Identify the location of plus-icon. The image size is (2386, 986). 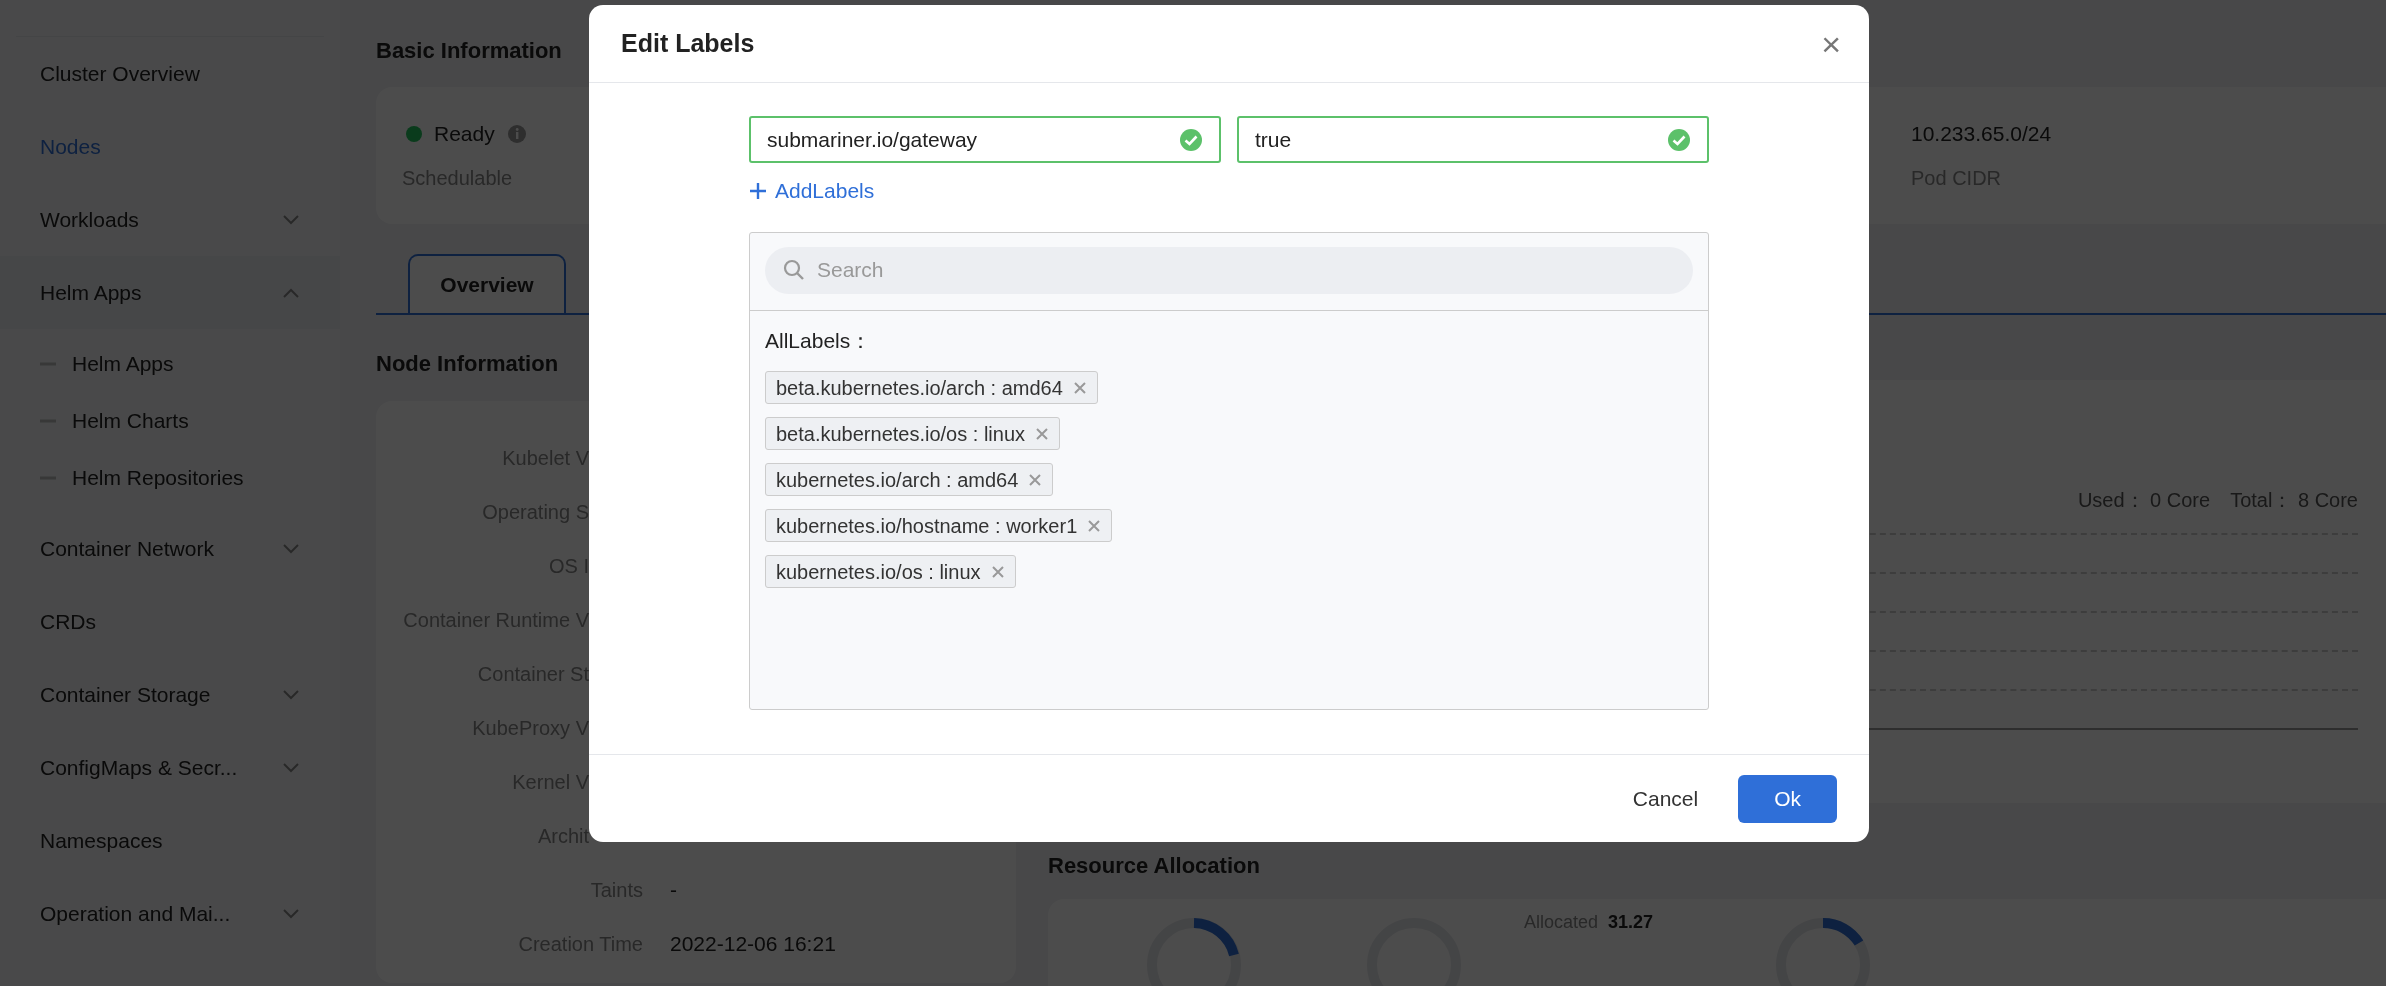
(758, 190).